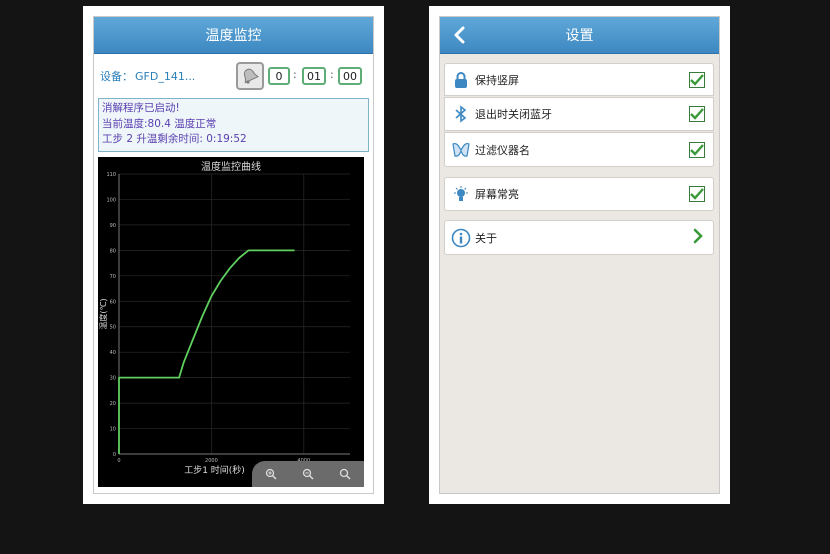 This screenshot has height=554, width=830. What do you see at coordinates (461, 79) in the screenshot?
I see `lock-icon` at bounding box center [461, 79].